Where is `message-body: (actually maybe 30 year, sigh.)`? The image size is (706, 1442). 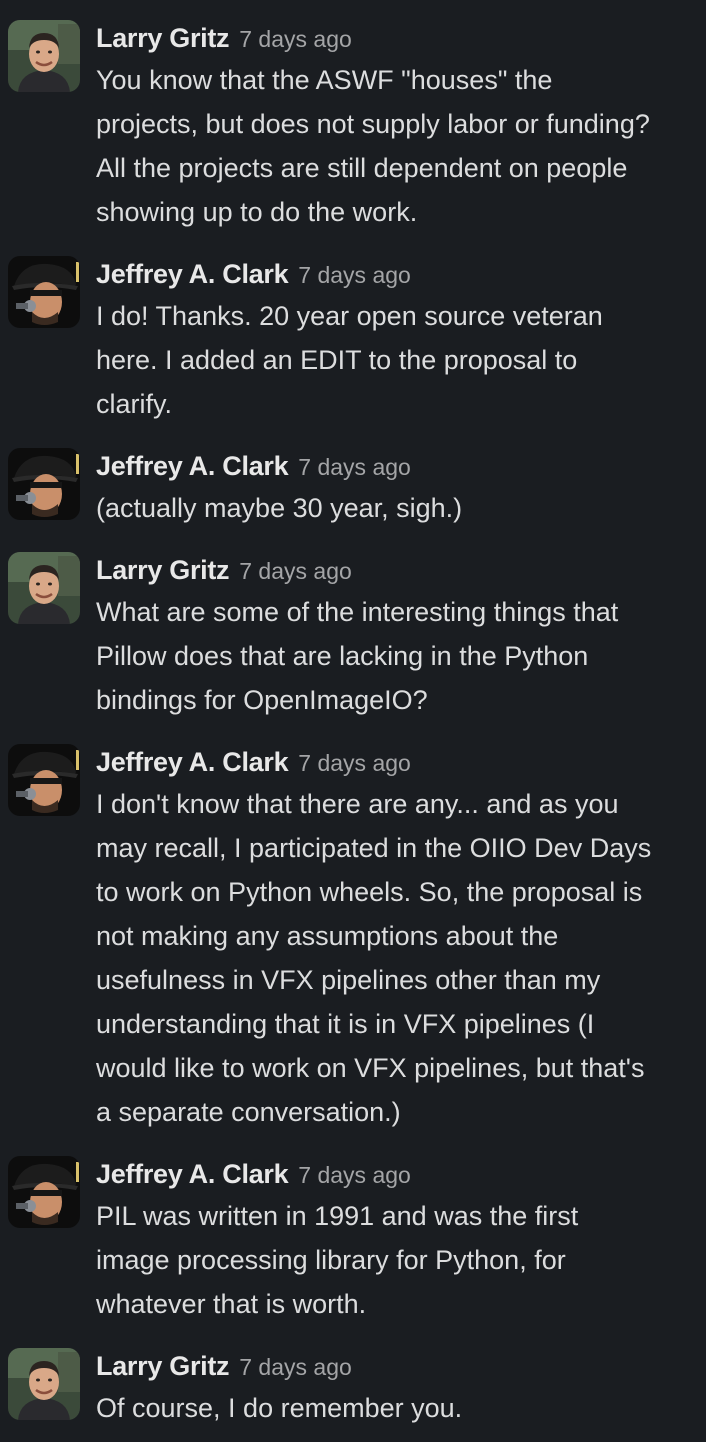
message-body: (actually maybe 30 year, sigh.) is located at coordinates (401, 508).